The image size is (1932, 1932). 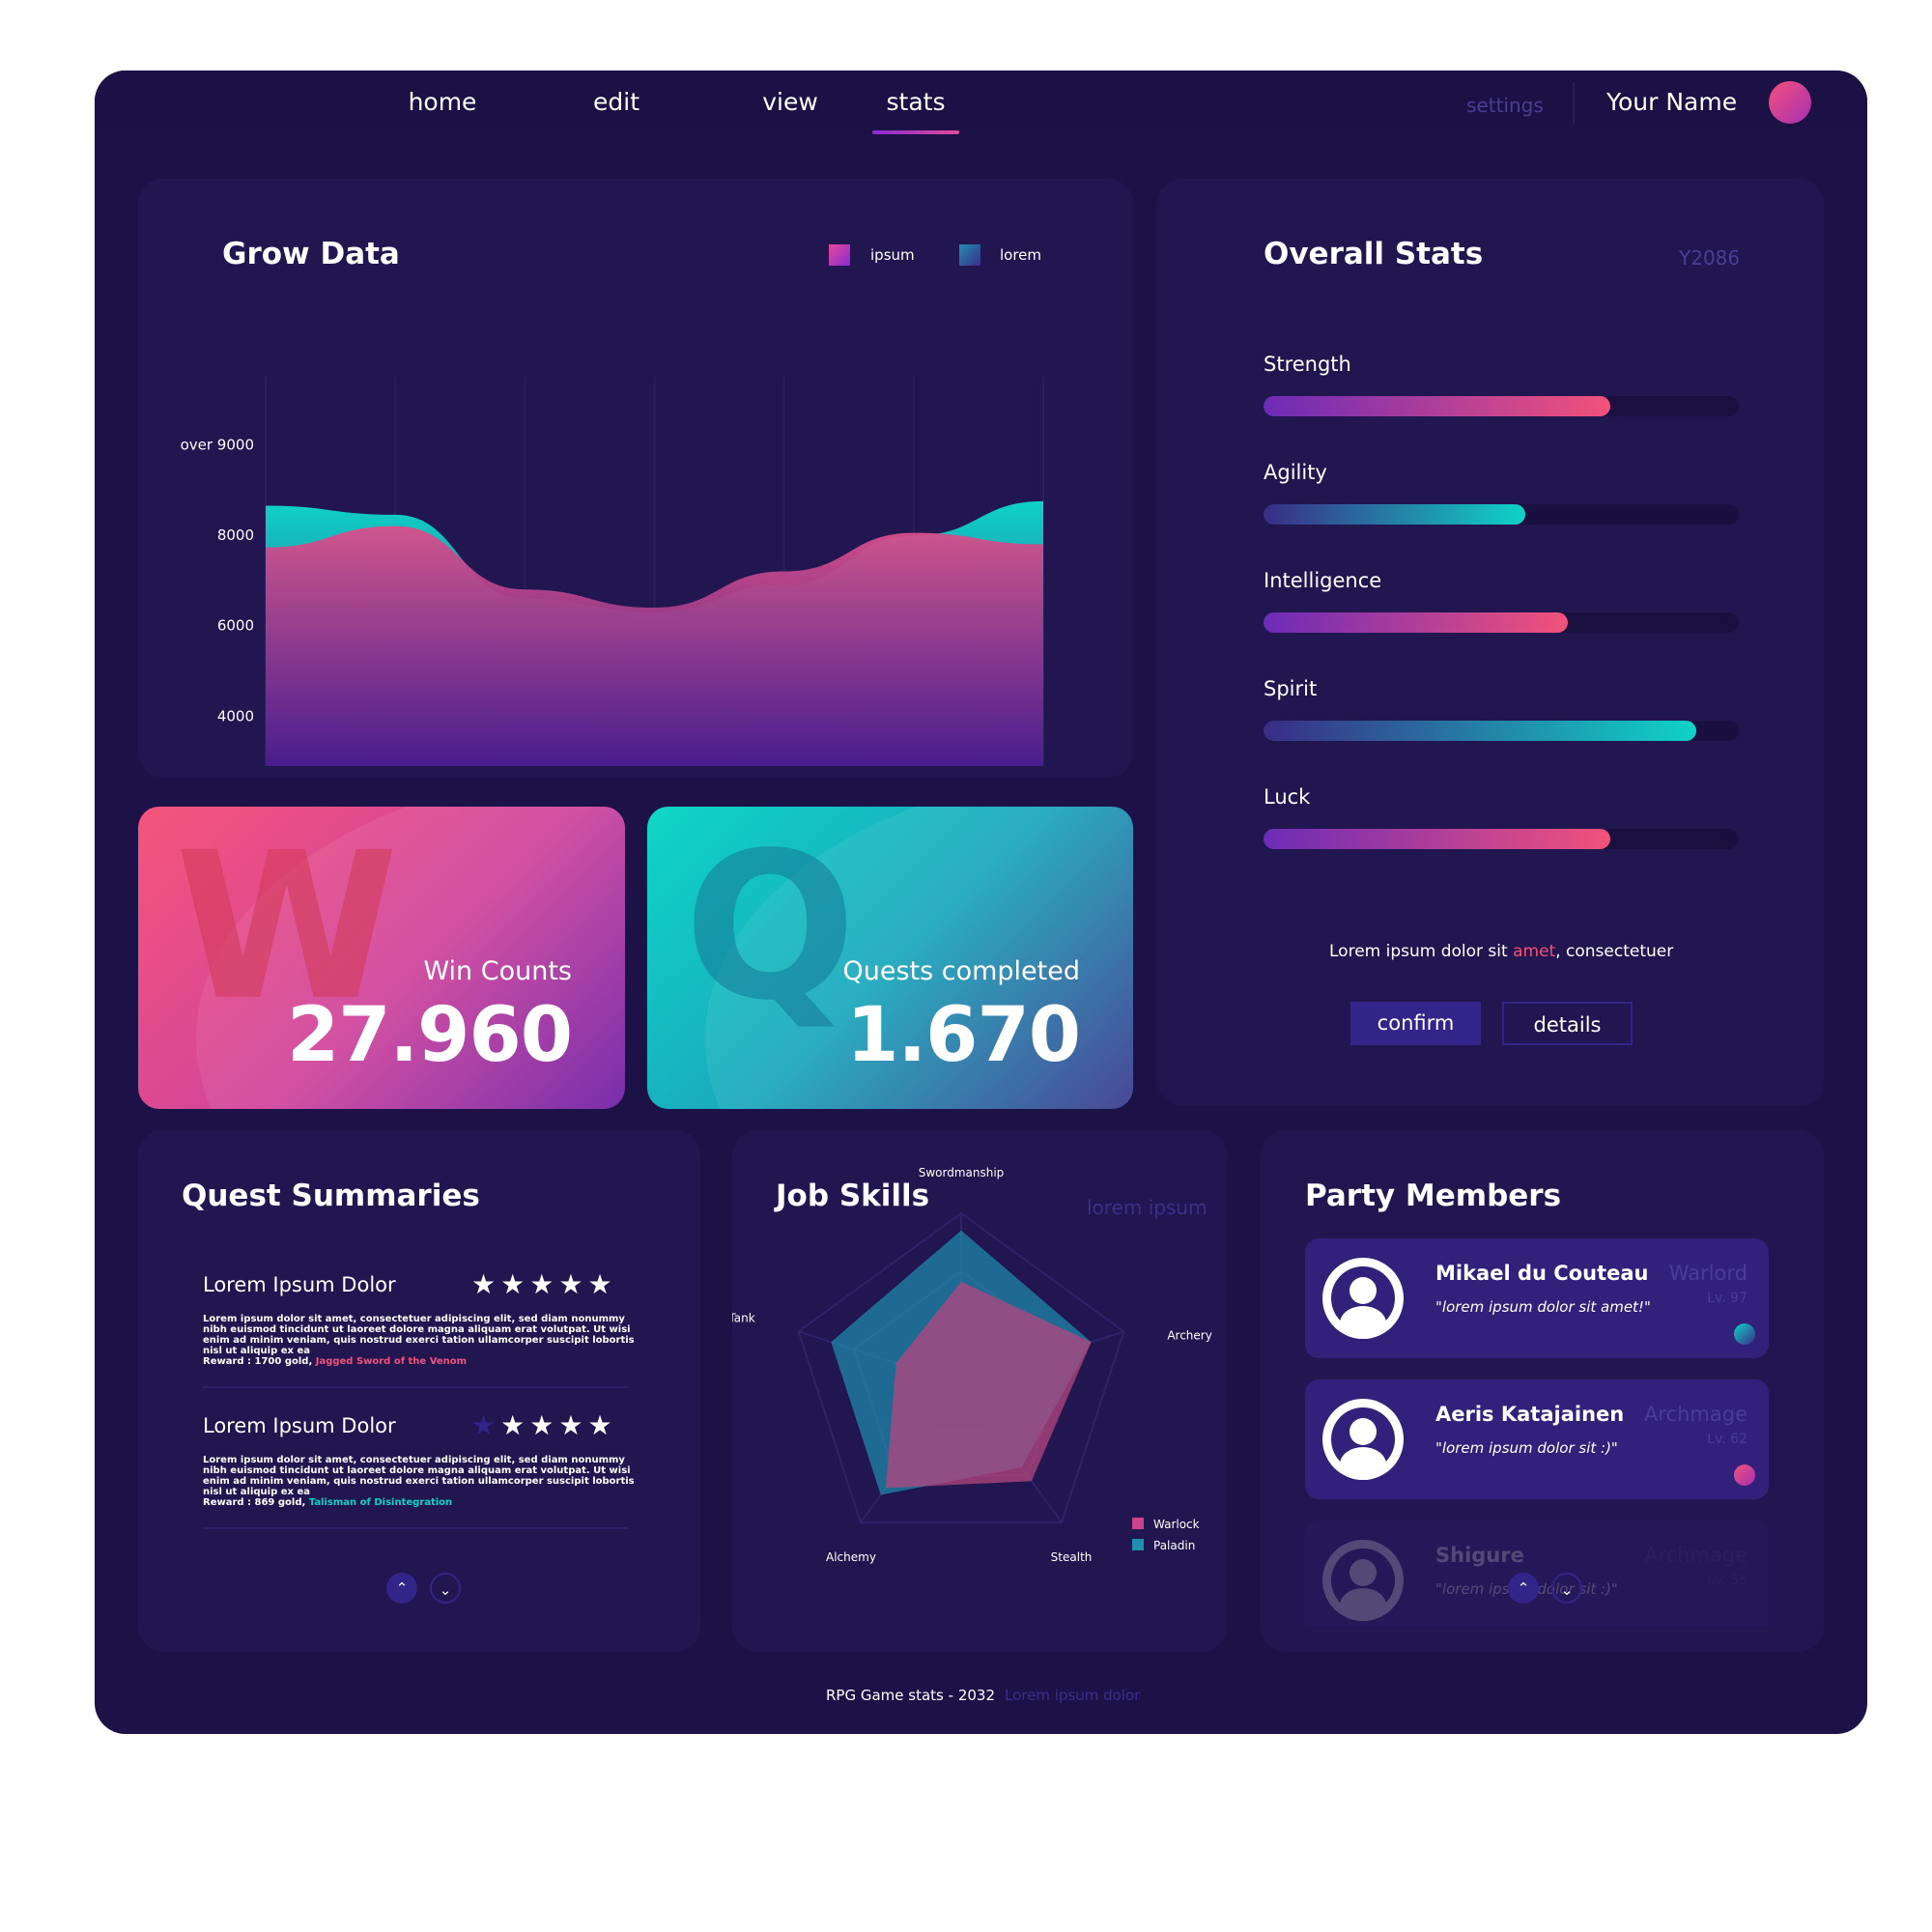 I want to click on footer-link: Lorem ipsum dolor, so click(x=1072, y=1695).